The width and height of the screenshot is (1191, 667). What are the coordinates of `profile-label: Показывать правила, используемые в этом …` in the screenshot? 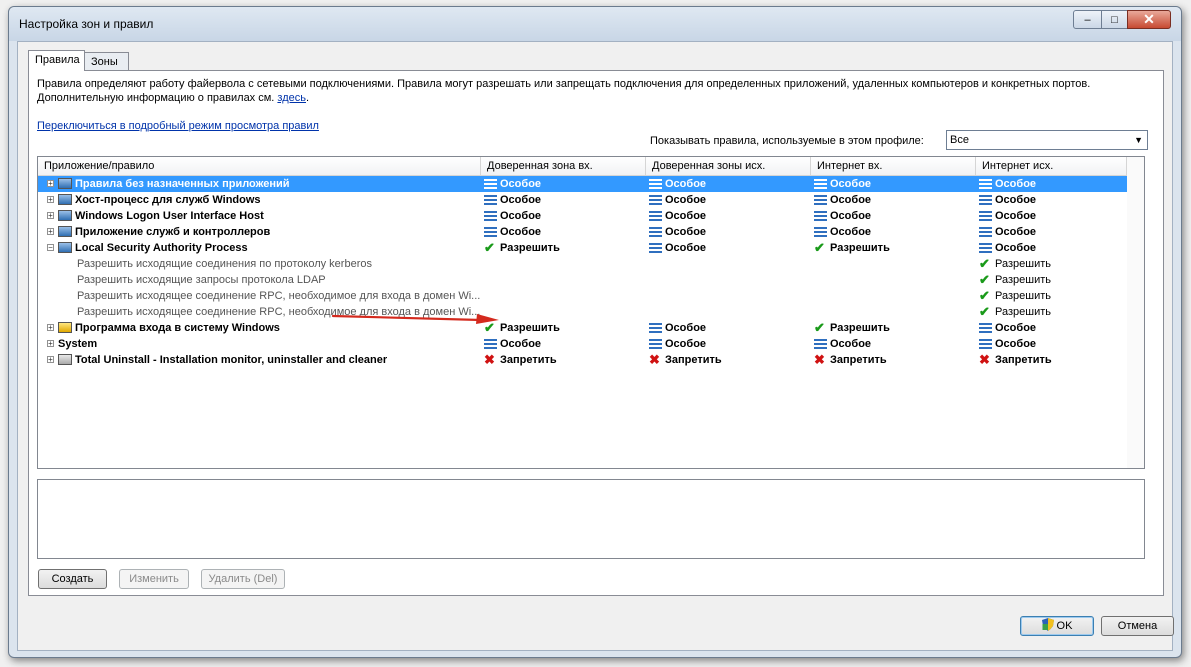 It's located at (787, 141).